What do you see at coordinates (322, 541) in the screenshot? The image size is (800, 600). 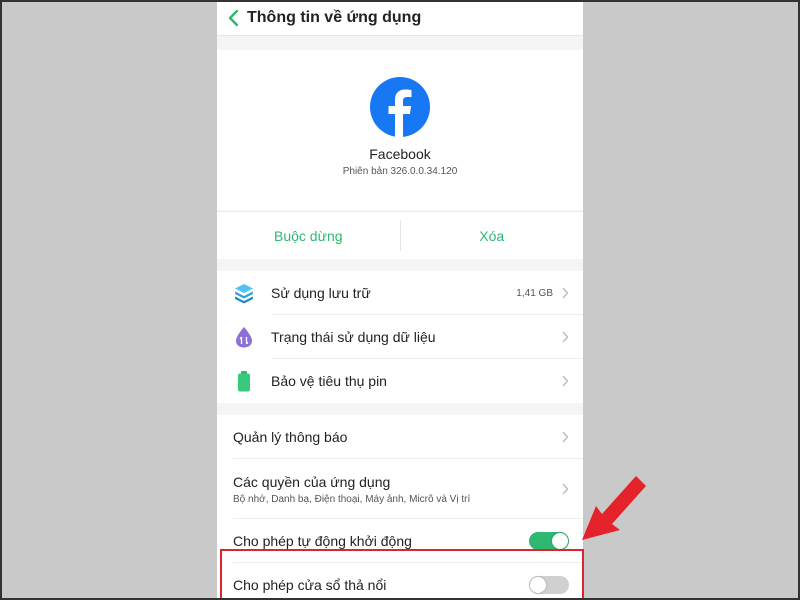 I see `auto-start-label: Cho phép tự động khởi động` at bounding box center [322, 541].